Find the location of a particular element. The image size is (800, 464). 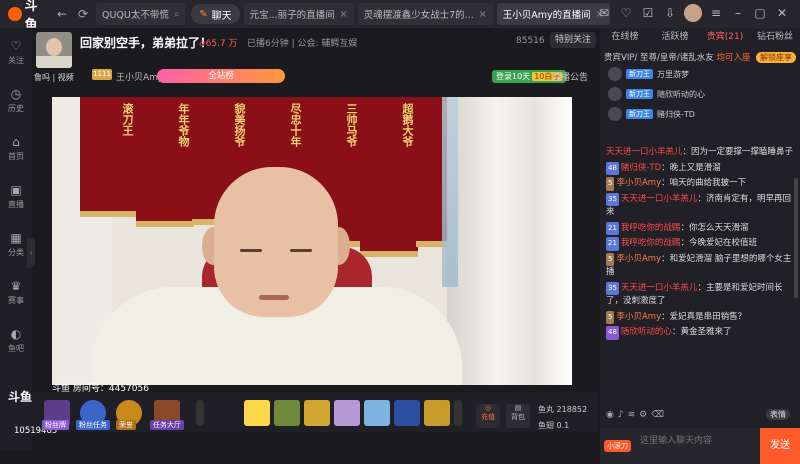

close-window-icon: ✕ is located at coordinates (782, 13).